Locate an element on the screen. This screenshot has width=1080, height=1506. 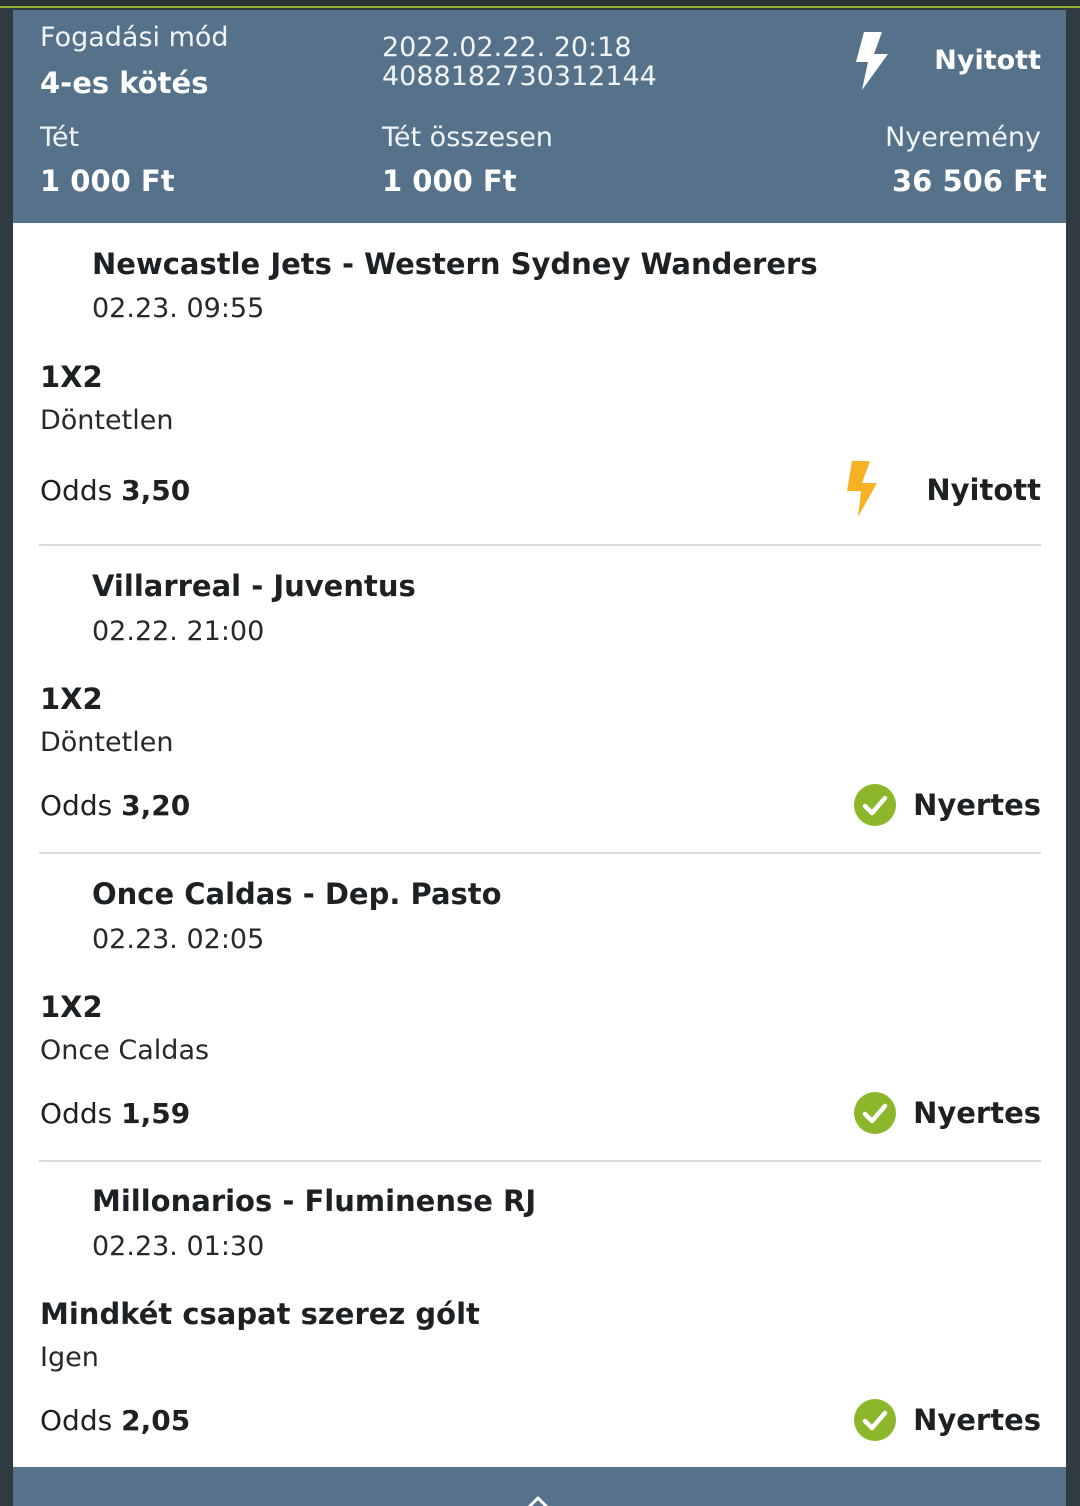
stake-value: 1 000 Ft is located at coordinates (107, 181).